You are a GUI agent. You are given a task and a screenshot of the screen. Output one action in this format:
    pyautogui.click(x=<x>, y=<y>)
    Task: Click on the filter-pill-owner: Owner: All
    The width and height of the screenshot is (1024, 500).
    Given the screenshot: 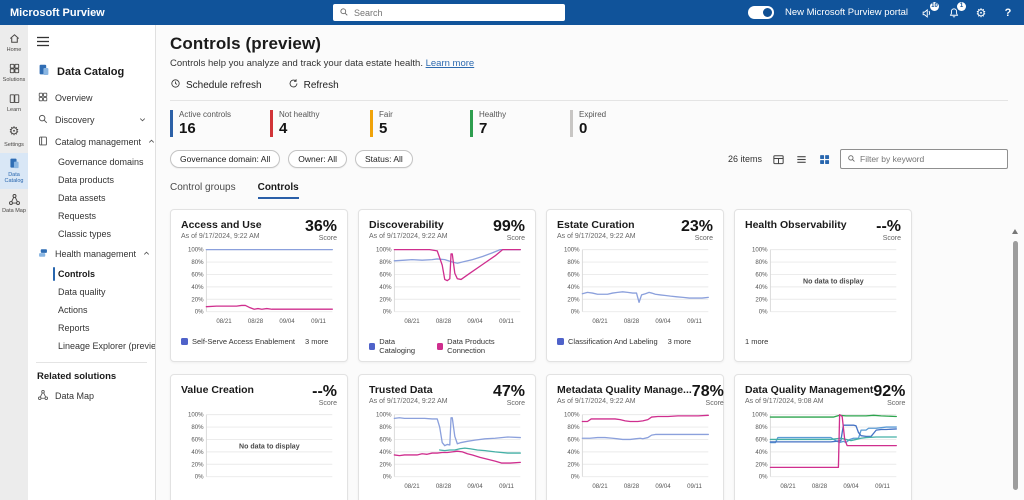 What is the action you would take?
    pyautogui.click(x=317, y=159)
    